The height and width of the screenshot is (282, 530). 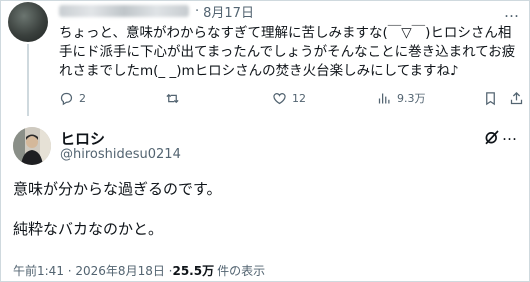 I want to click on view-count: 25.5万, so click(x=193, y=271).